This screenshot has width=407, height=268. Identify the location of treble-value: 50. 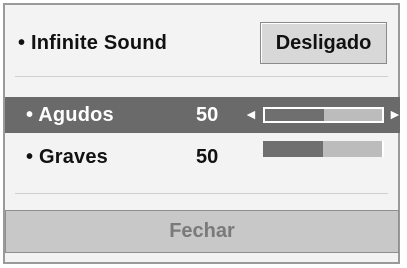
(207, 115).